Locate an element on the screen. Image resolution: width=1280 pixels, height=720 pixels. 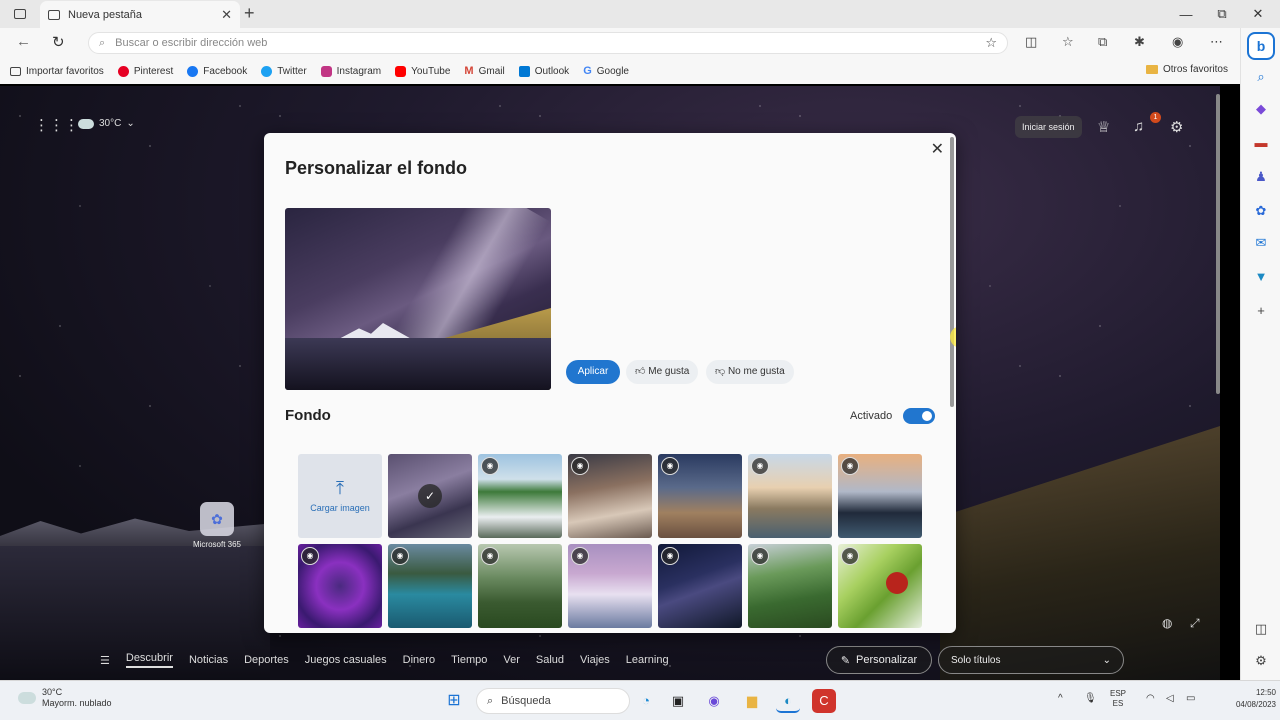
content-visibility-select: Solo títulos ⌄ is located at coordinates (1031, 660).